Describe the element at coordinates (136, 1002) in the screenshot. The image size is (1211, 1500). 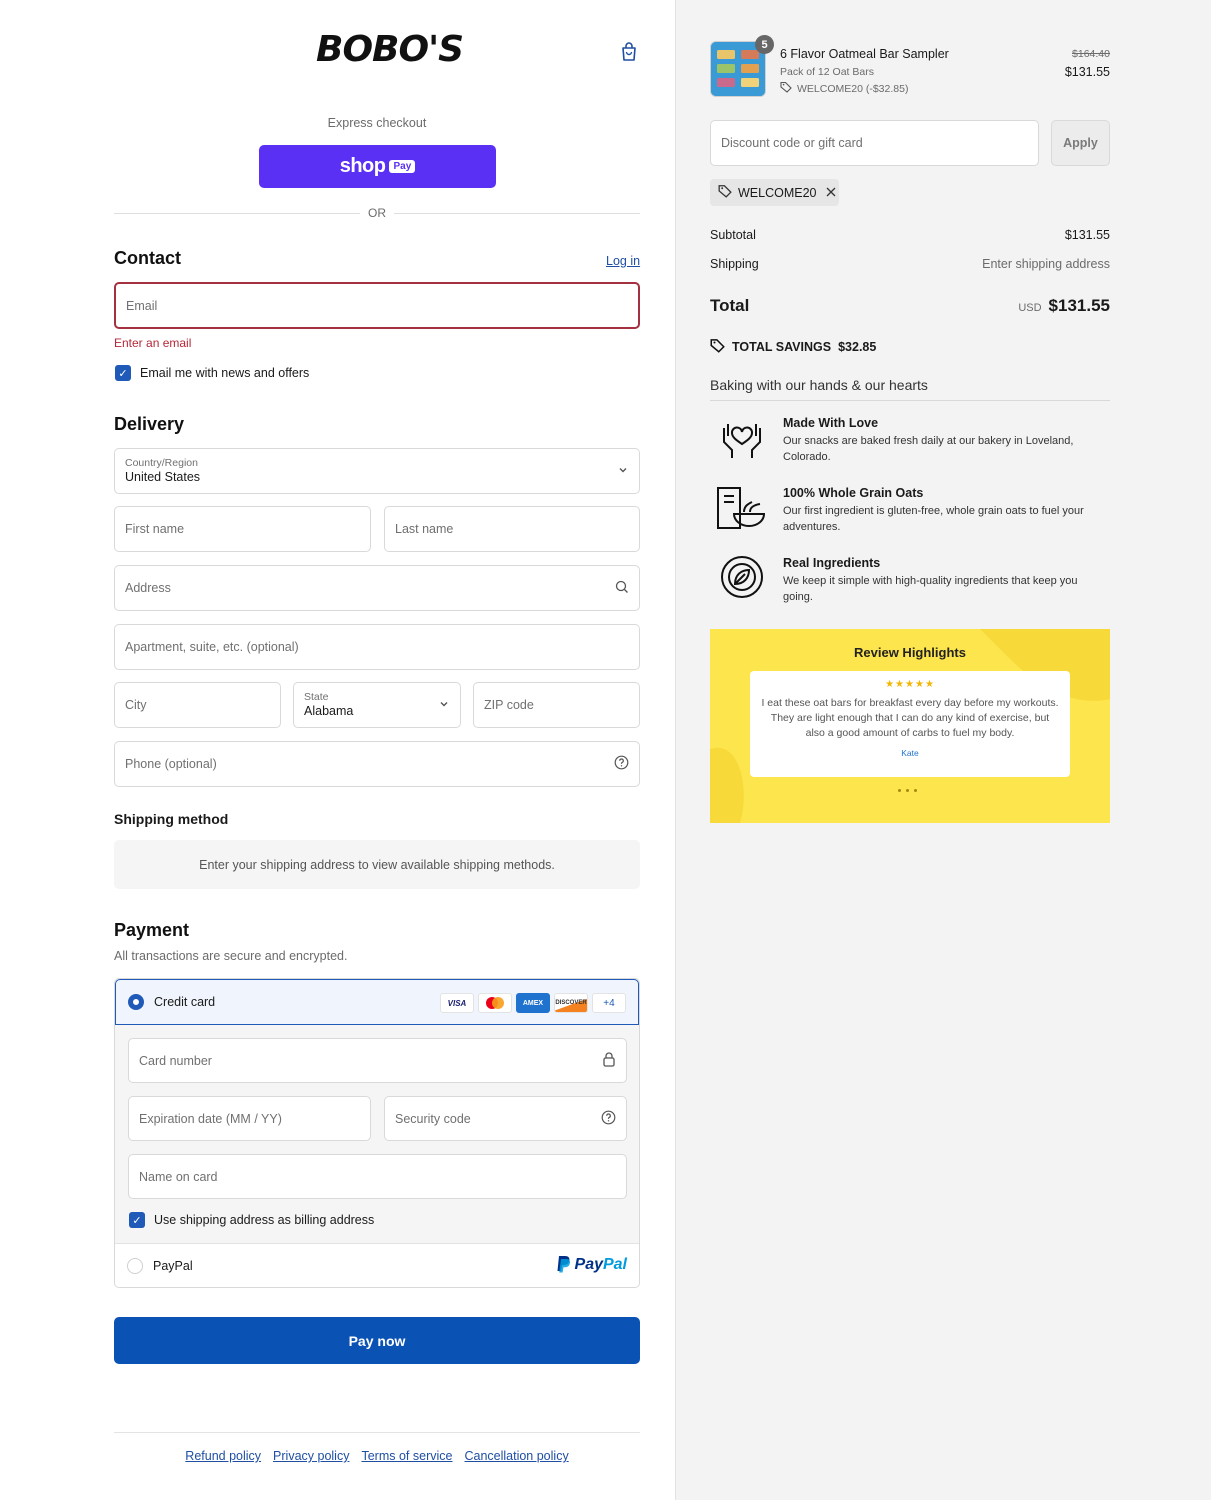
I see `credit-card-radio` at that location.